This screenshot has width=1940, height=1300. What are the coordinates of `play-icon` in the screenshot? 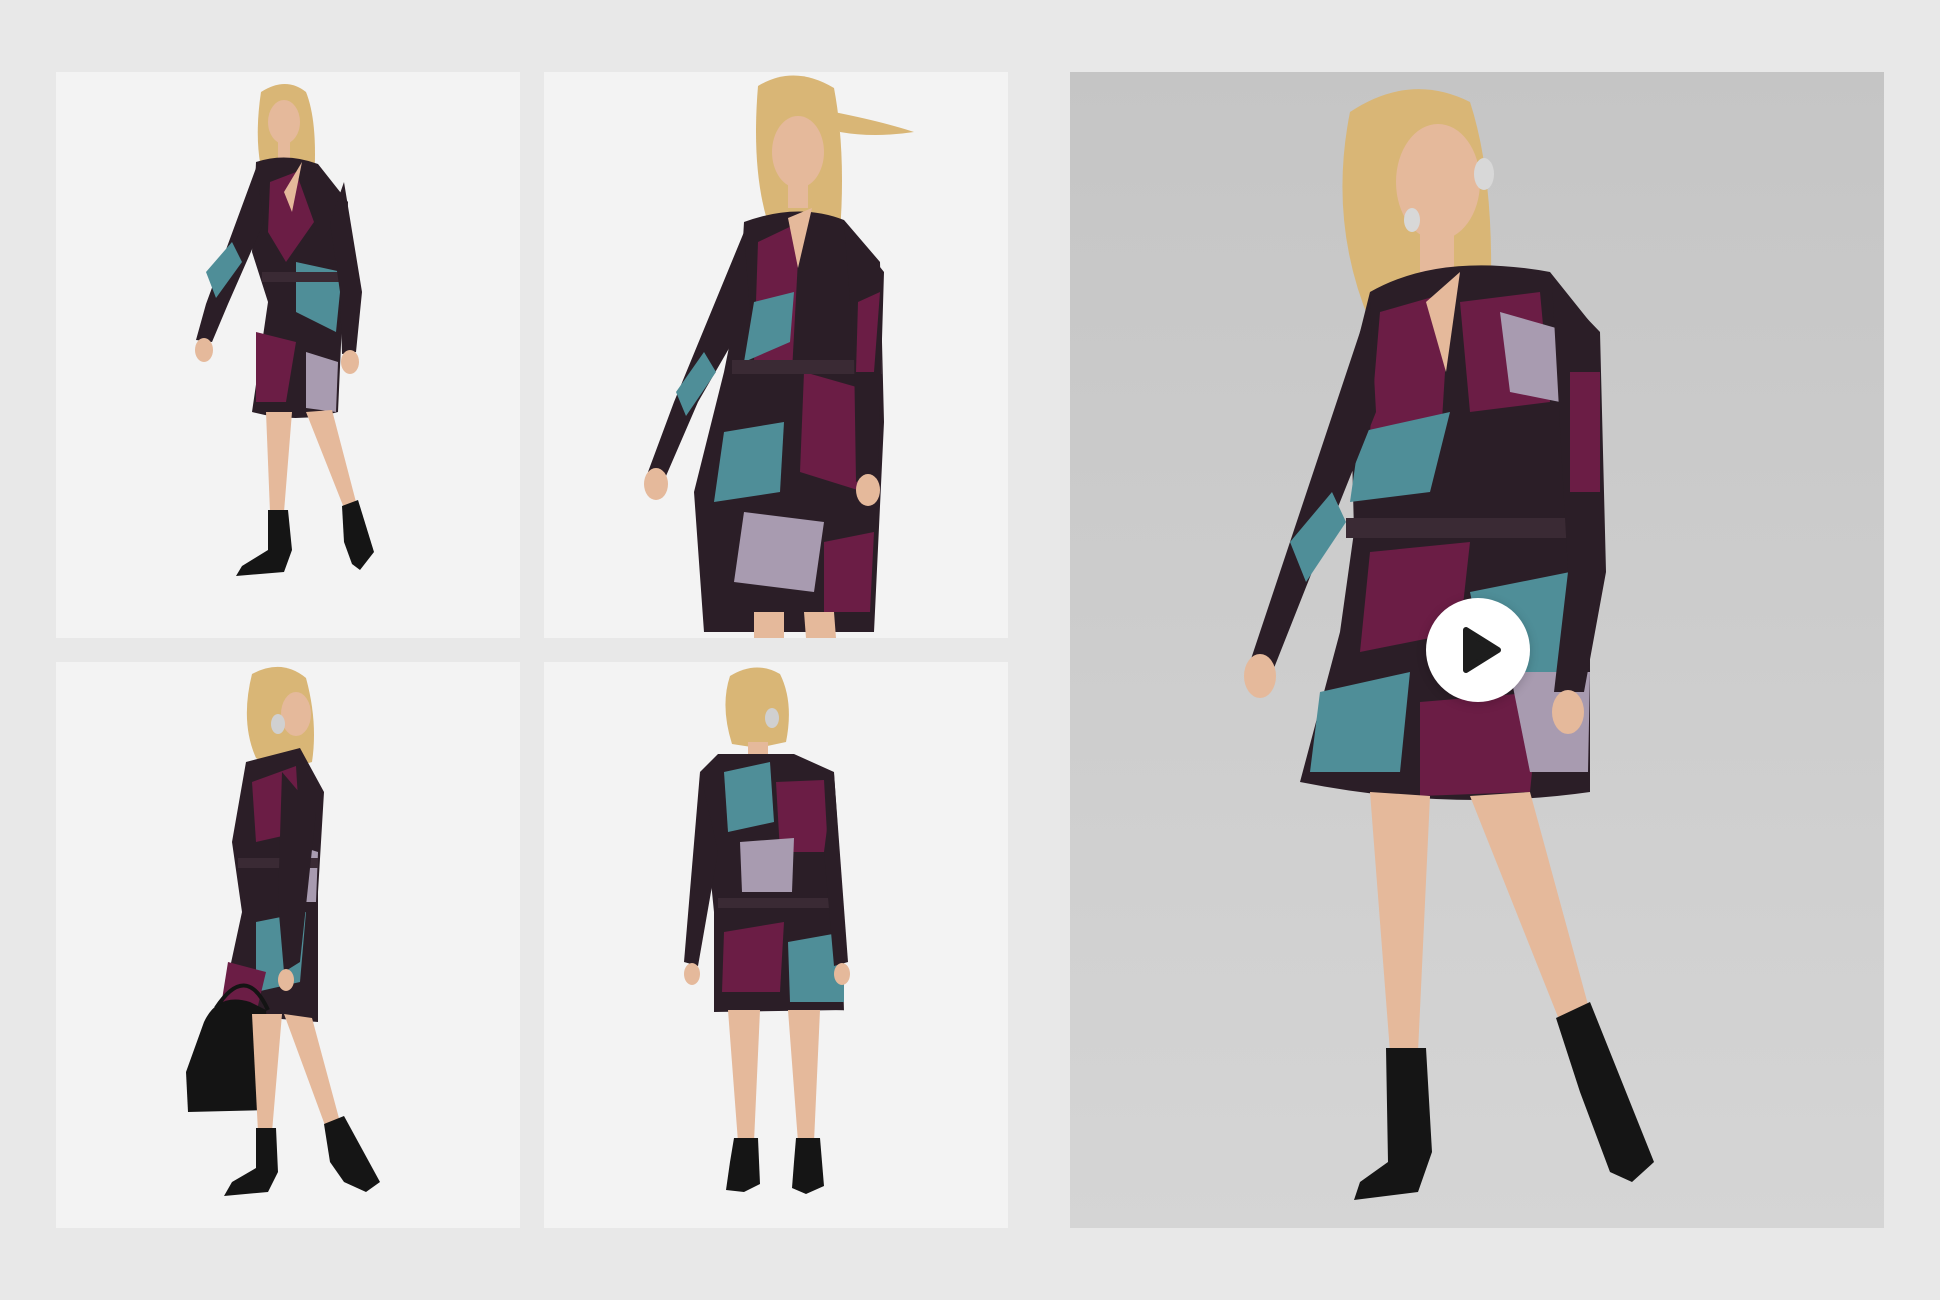 It's located at (1478, 650).